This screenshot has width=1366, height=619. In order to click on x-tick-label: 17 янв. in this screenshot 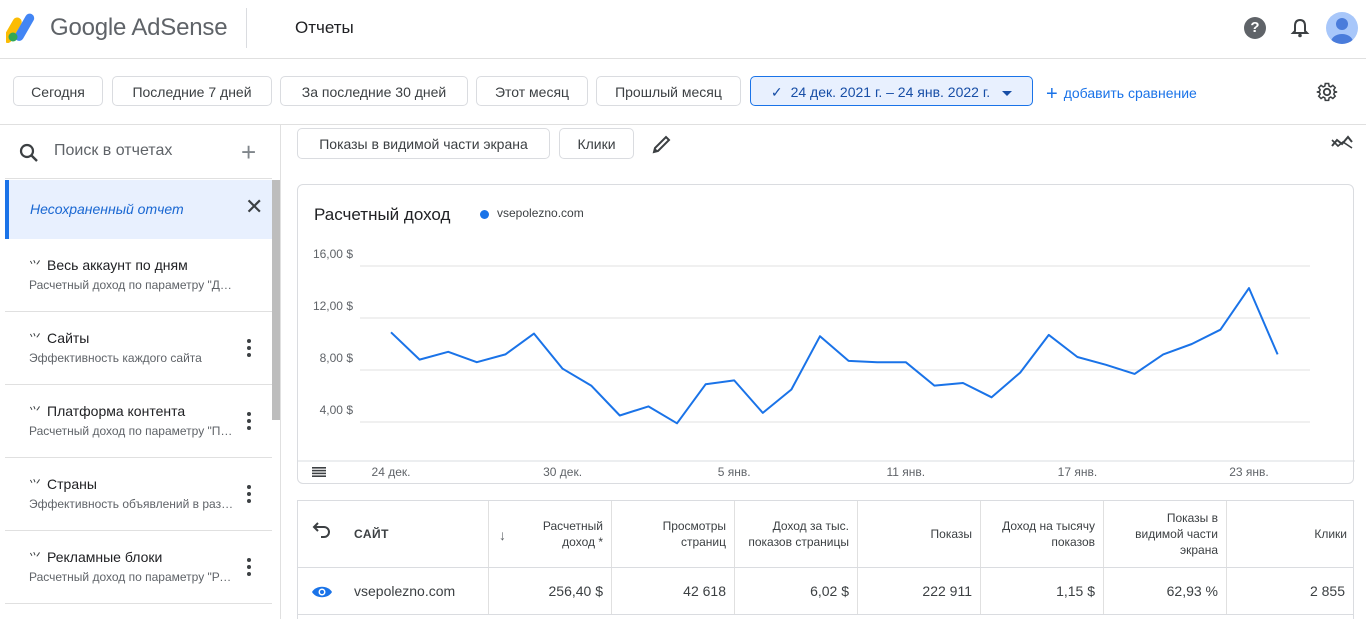, I will do `click(1078, 472)`.